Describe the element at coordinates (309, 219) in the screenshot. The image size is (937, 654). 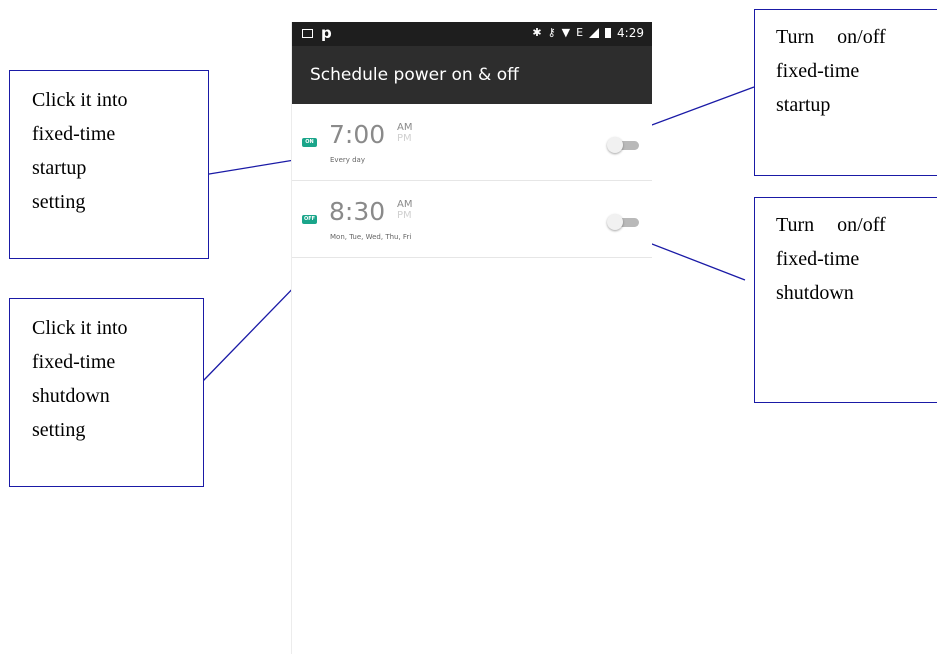
I see `off-badge: OFF` at that location.